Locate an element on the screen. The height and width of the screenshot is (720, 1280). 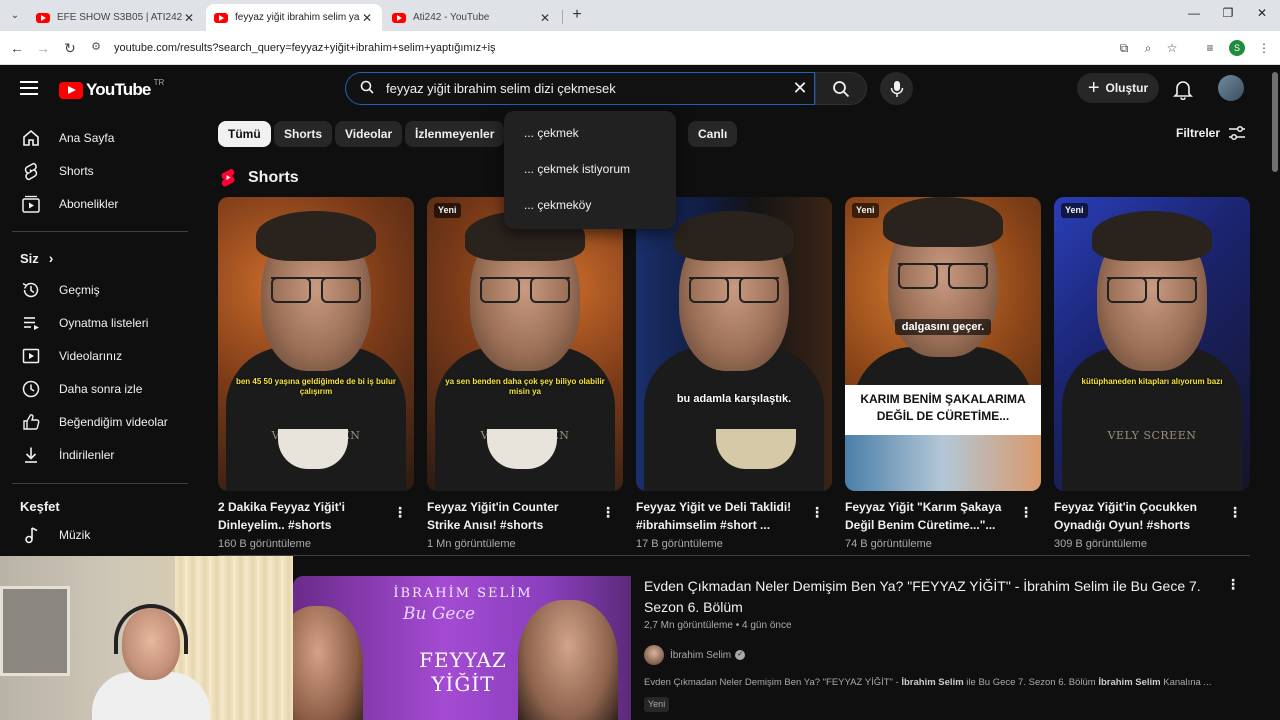
voice-search-button is located at coordinates (896, 88).